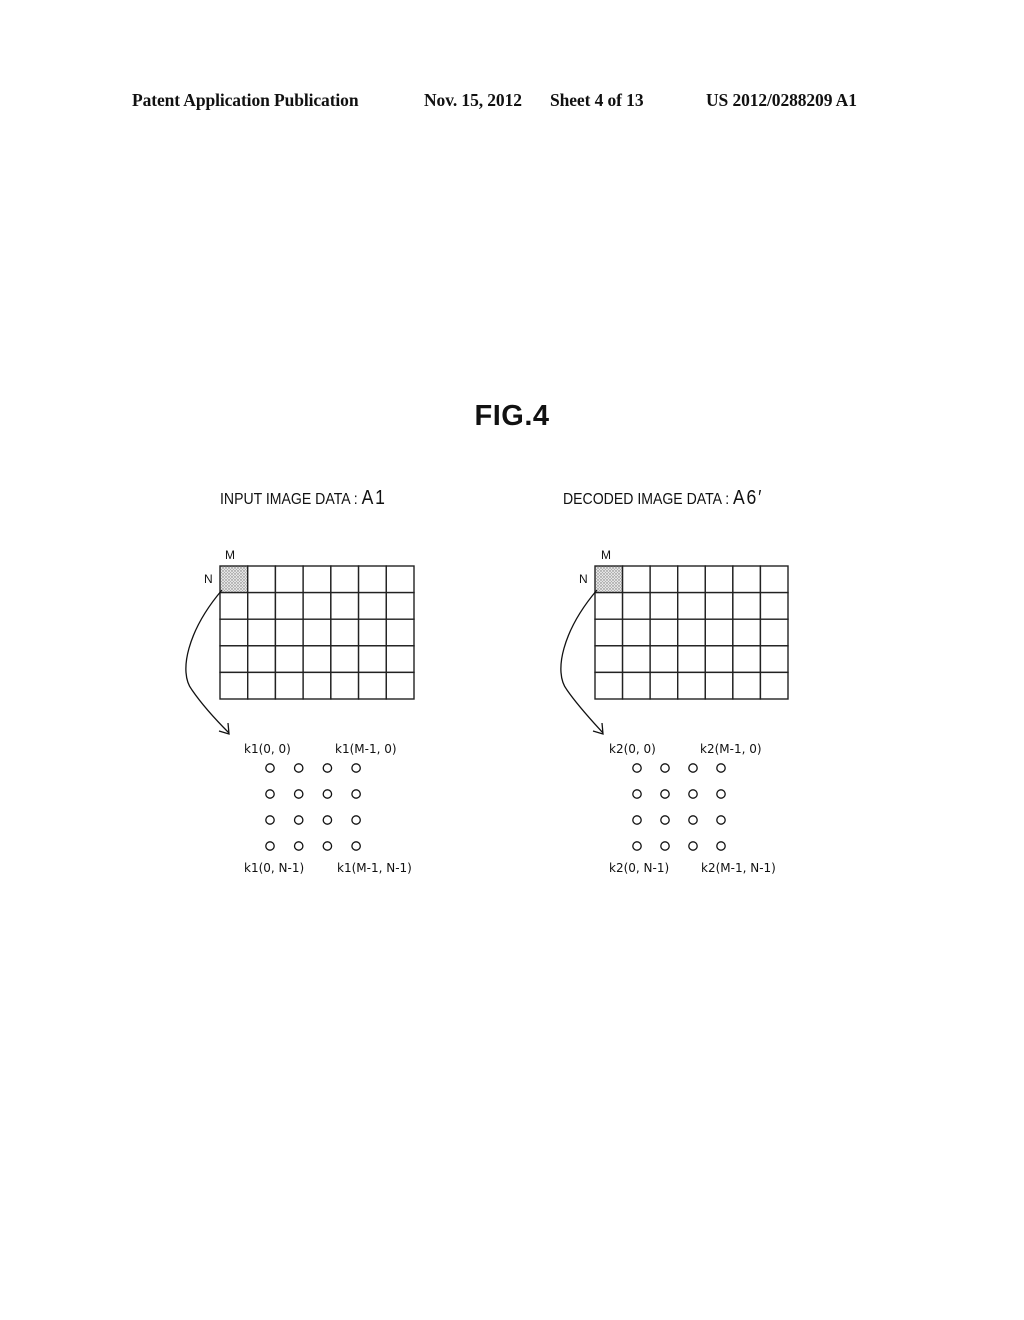 The image size is (1024, 1320). Describe the element at coordinates (632, 749) in the screenshot. I see `coef-label-top-left: k2(0, 0)` at that location.